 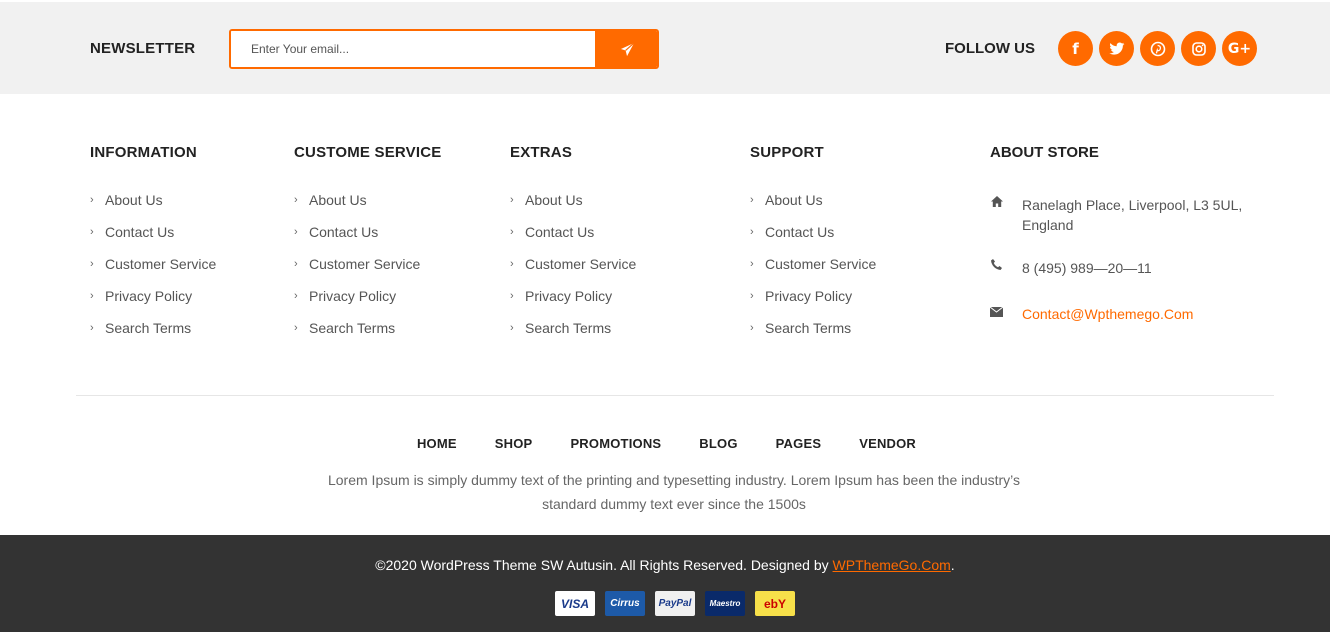 What do you see at coordinates (625, 603) in the screenshot?
I see `cirrus-icon: Cirrus` at bounding box center [625, 603].